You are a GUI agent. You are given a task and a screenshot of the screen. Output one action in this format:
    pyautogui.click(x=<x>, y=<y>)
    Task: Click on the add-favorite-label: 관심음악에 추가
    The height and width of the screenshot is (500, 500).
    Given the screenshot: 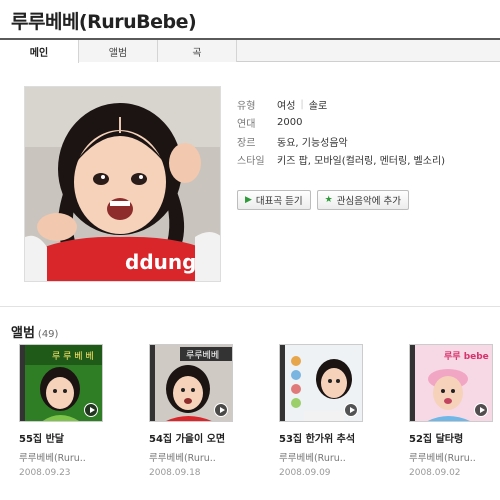 What is the action you would take?
    pyautogui.click(x=368, y=201)
    